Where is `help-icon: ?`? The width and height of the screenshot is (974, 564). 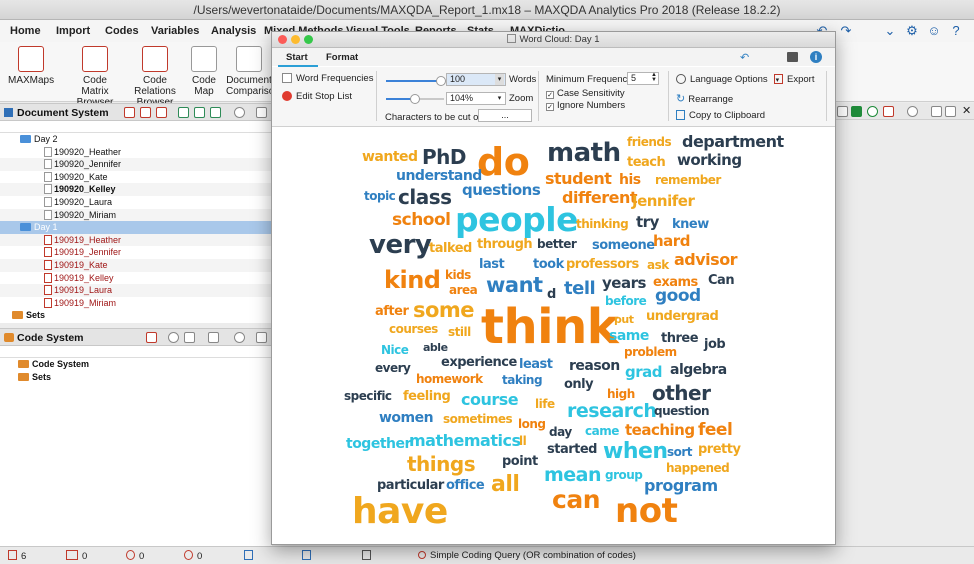
help-icon: ? is located at coordinates (956, 31).